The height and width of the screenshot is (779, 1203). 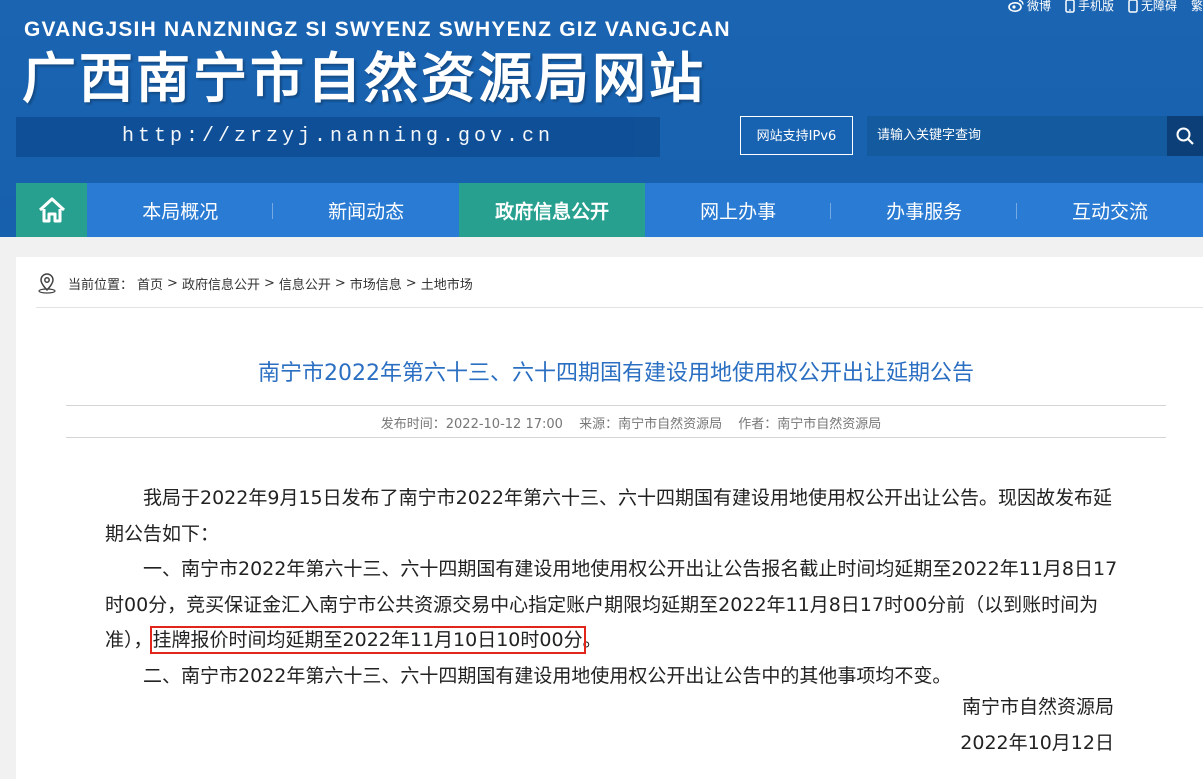 I want to click on signature-date: 2022年10月12日, so click(x=1037, y=742).